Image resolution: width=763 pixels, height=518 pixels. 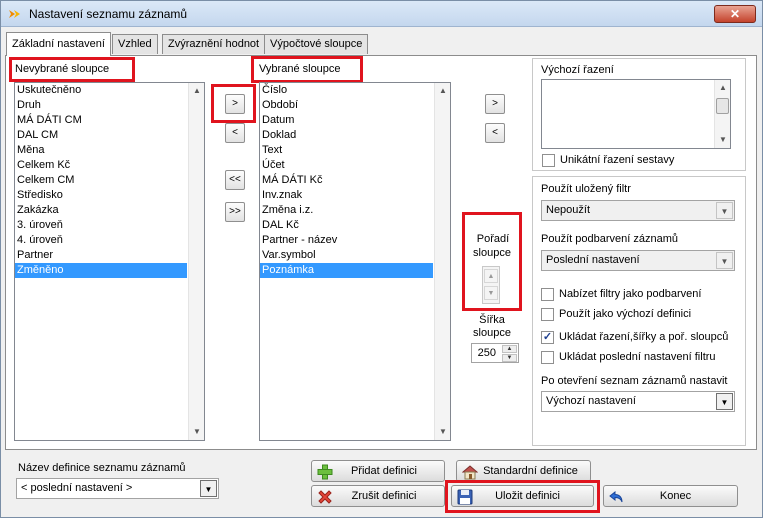 What do you see at coordinates (634, 381) in the screenshot?
I see `on-open-label: Po otevření seznam záznamů nastavit` at bounding box center [634, 381].